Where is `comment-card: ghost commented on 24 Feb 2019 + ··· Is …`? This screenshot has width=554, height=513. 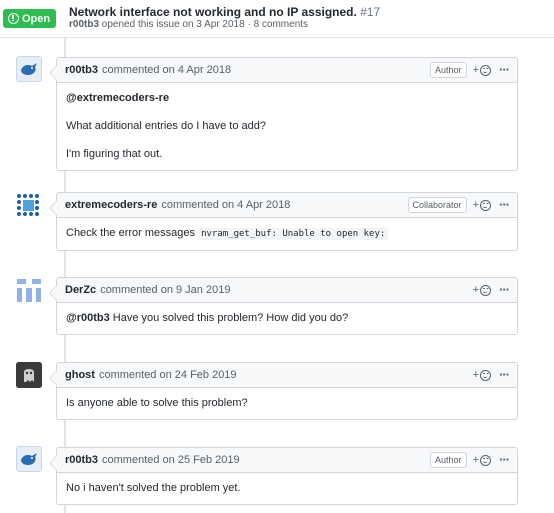
comment-card: ghost commented on 24 Feb 2019 + ··· Is … is located at coordinates (283, 391).